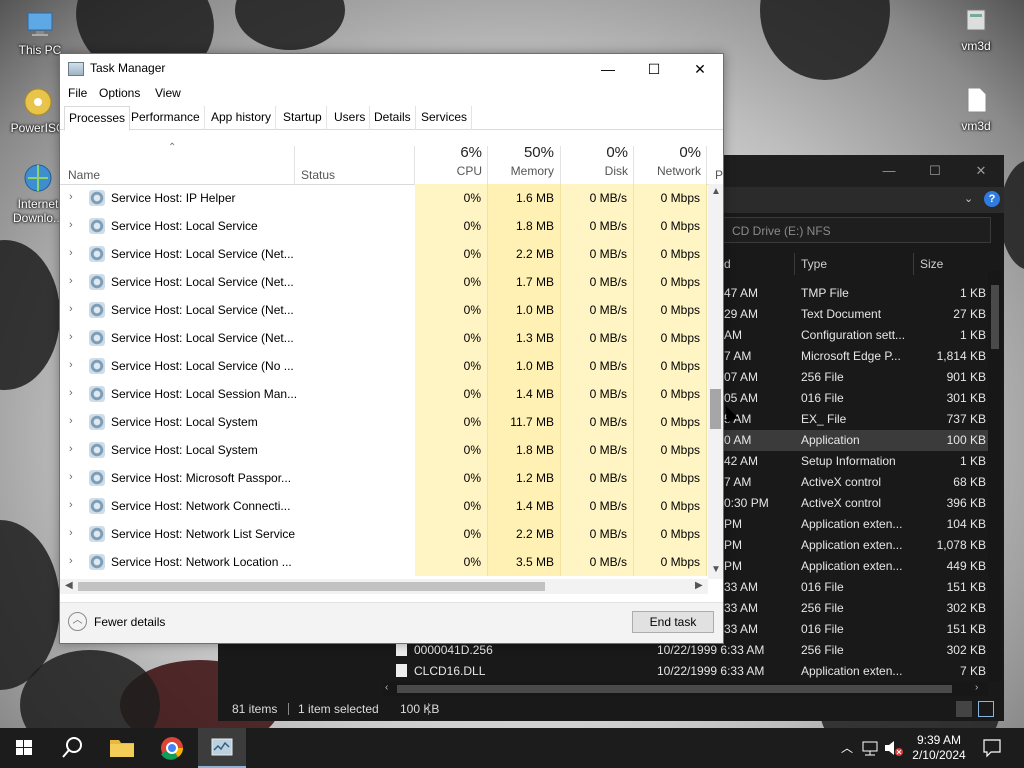  Describe the element at coordinates (857, 230) in the screenshot. I see `explorer-address-bar: CD Drive (E:) NFS` at that location.